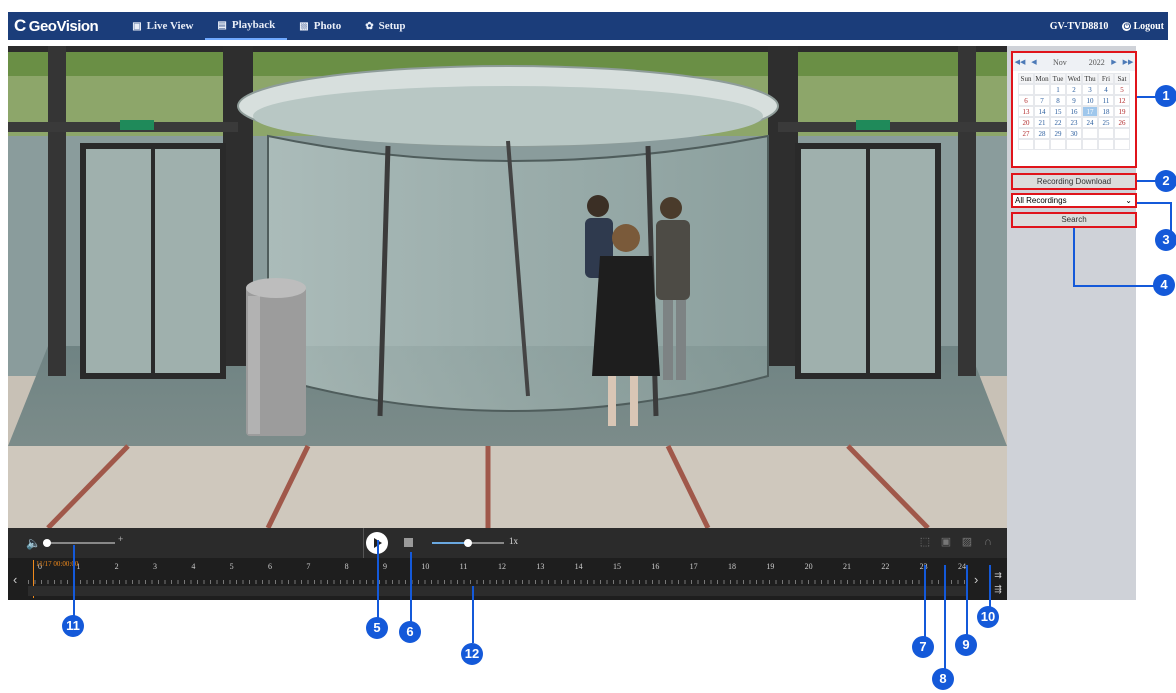  Describe the element at coordinates (411, 587) in the screenshot. I see `callout-6-leader` at that location.